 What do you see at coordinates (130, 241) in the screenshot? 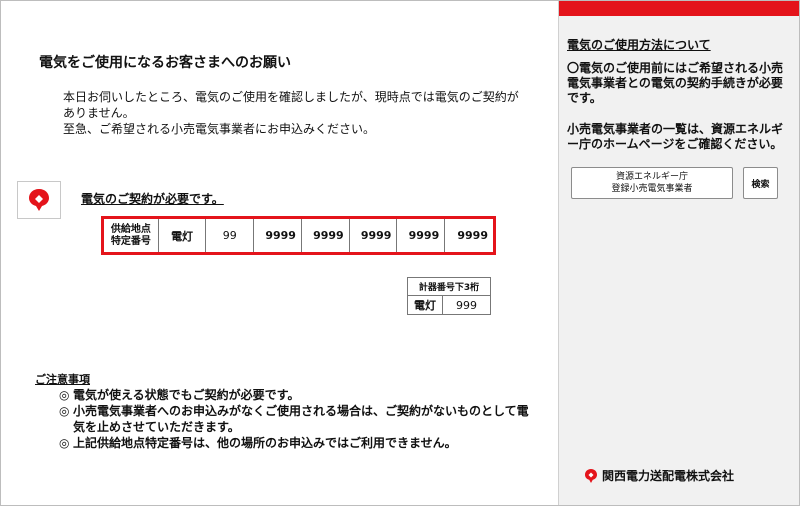
I see `supply-point-label-line2: 特定番号` at bounding box center [130, 241].